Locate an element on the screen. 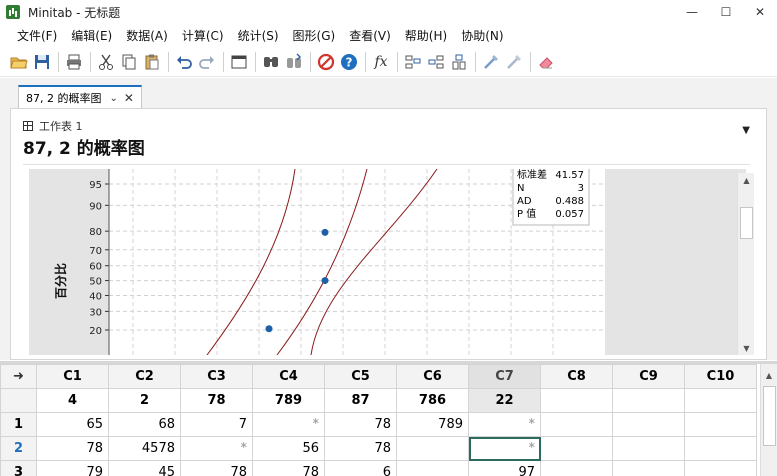 The width and height of the screenshot is (777, 476). column-header-c9: C9 is located at coordinates (648, 376).